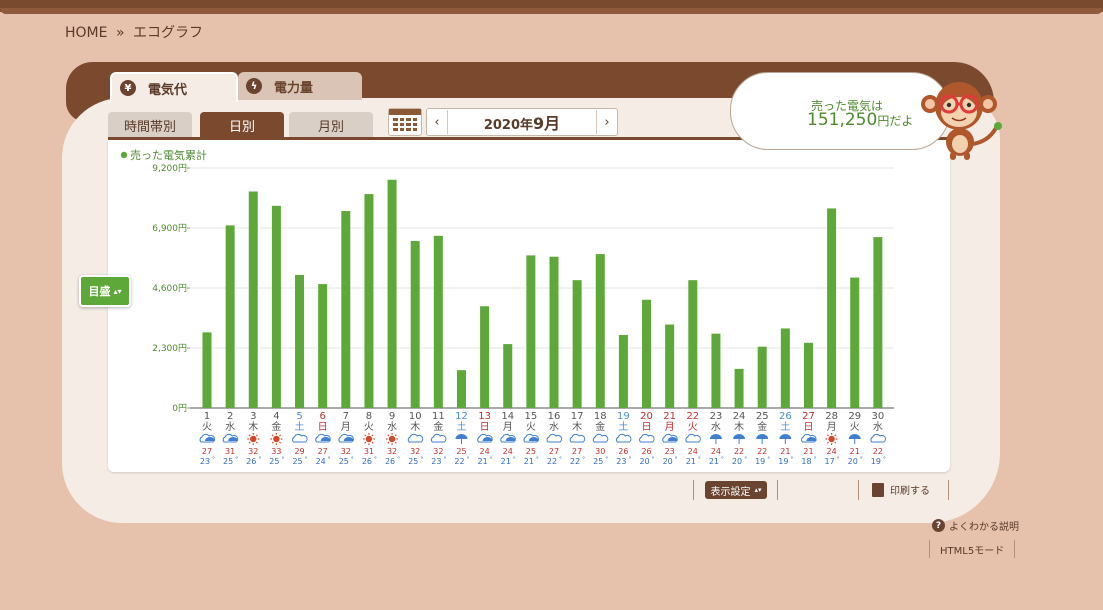 Image resolution: width=1103 pixels, height=610 pixels. What do you see at coordinates (577, 416) in the screenshot?
I see `x-tick-day: 17` at bounding box center [577, 416].